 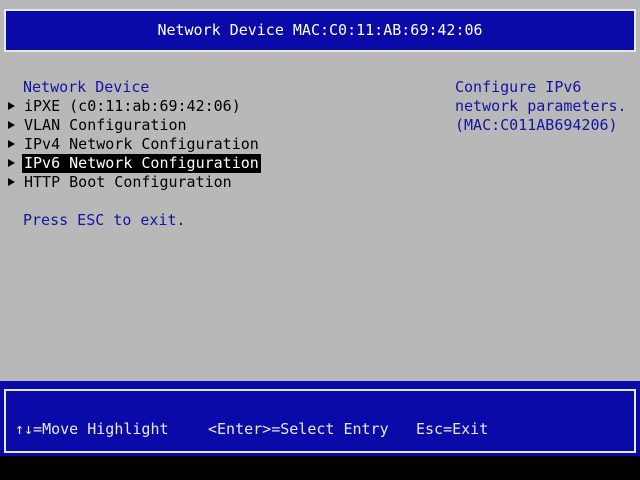 What do you see at coordinates (536, 125) in the screenshot?
I see `help-text-line-3: (MAC:C011AB694206)` at bounding box center [536, 125].